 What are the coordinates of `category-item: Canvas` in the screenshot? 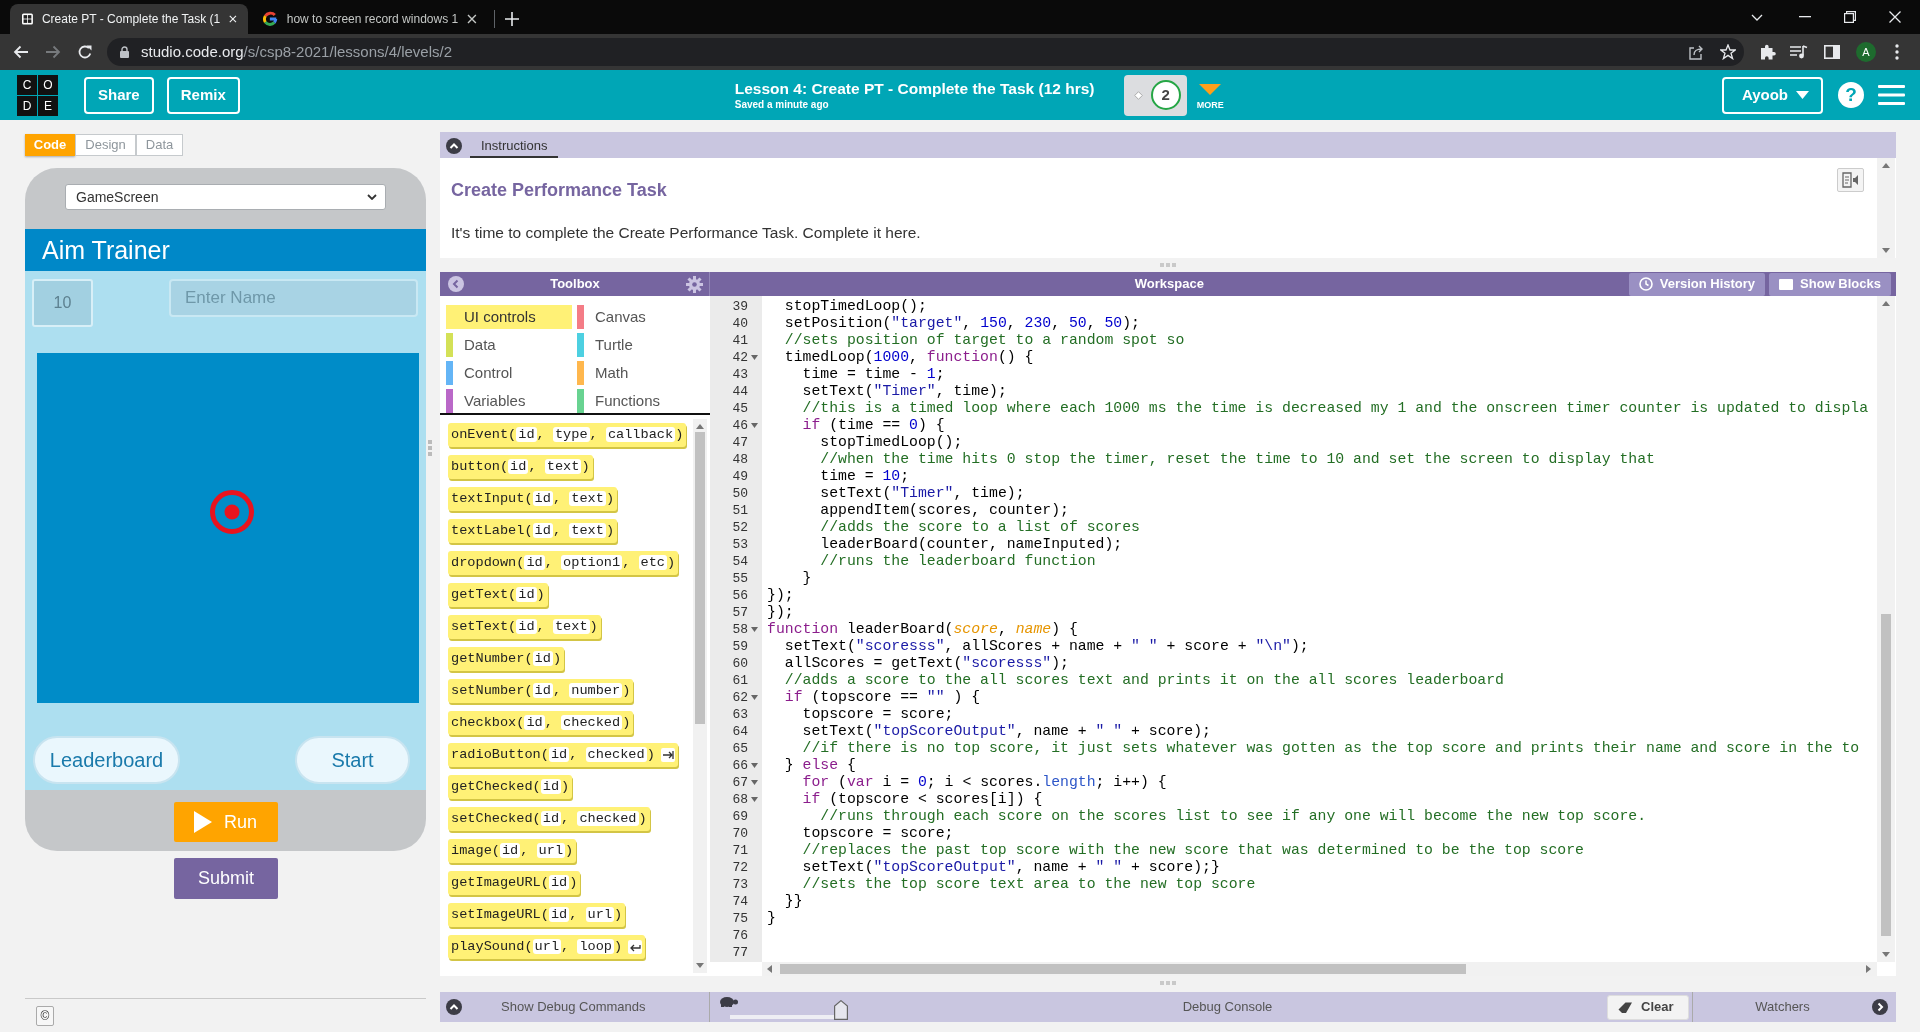 It's located at (640, 317).